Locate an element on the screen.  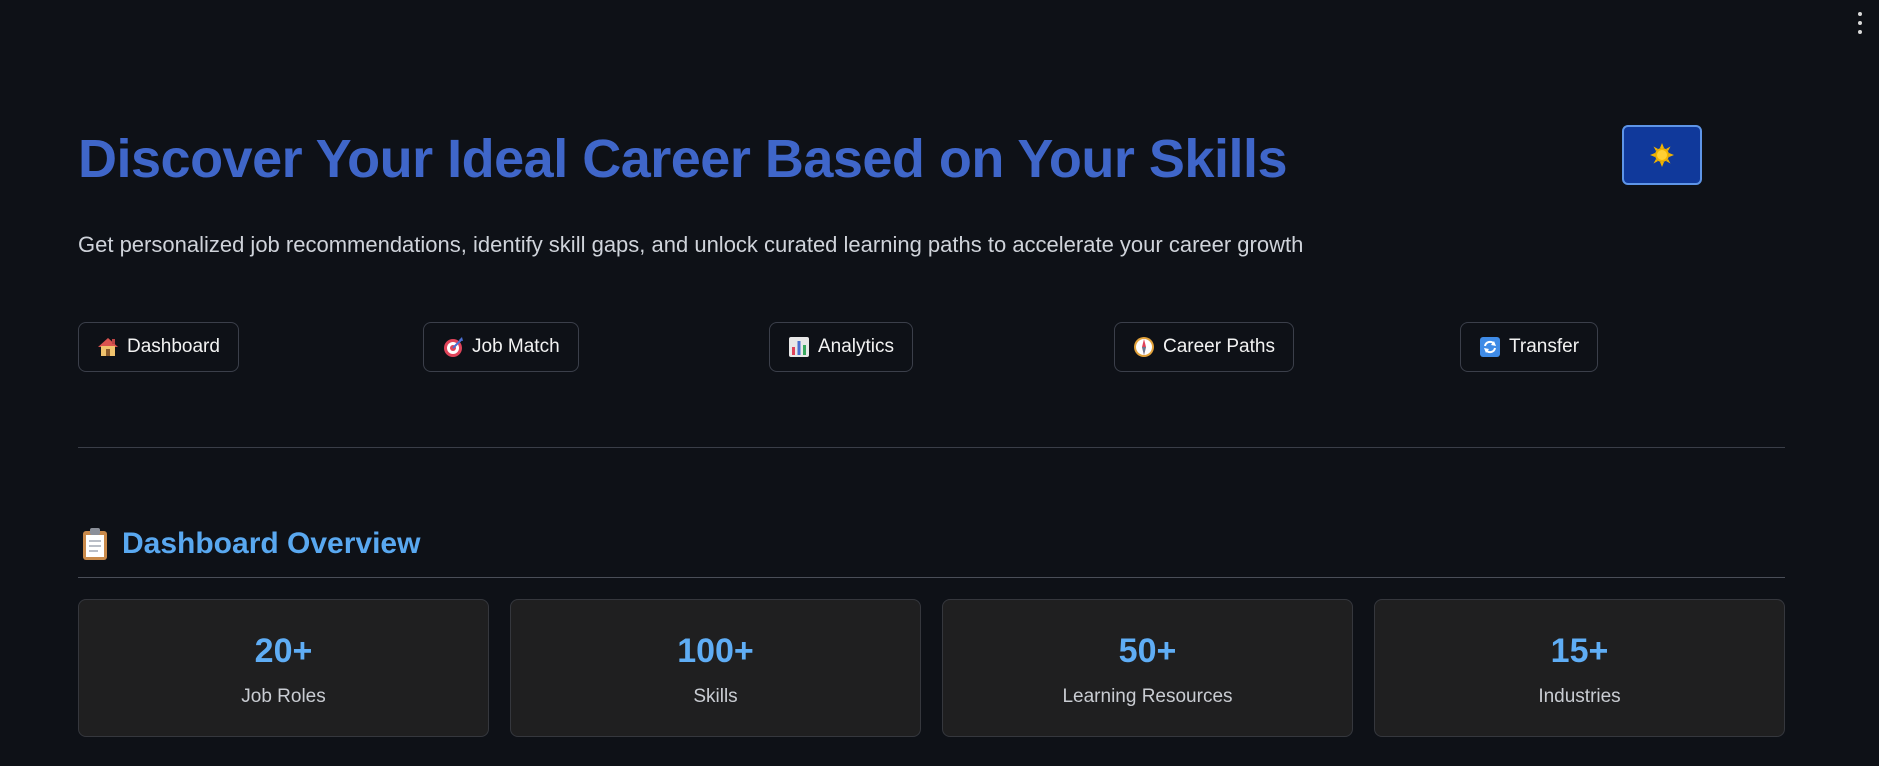
stat-value: 50+ is located at coordinates (1147, 651).